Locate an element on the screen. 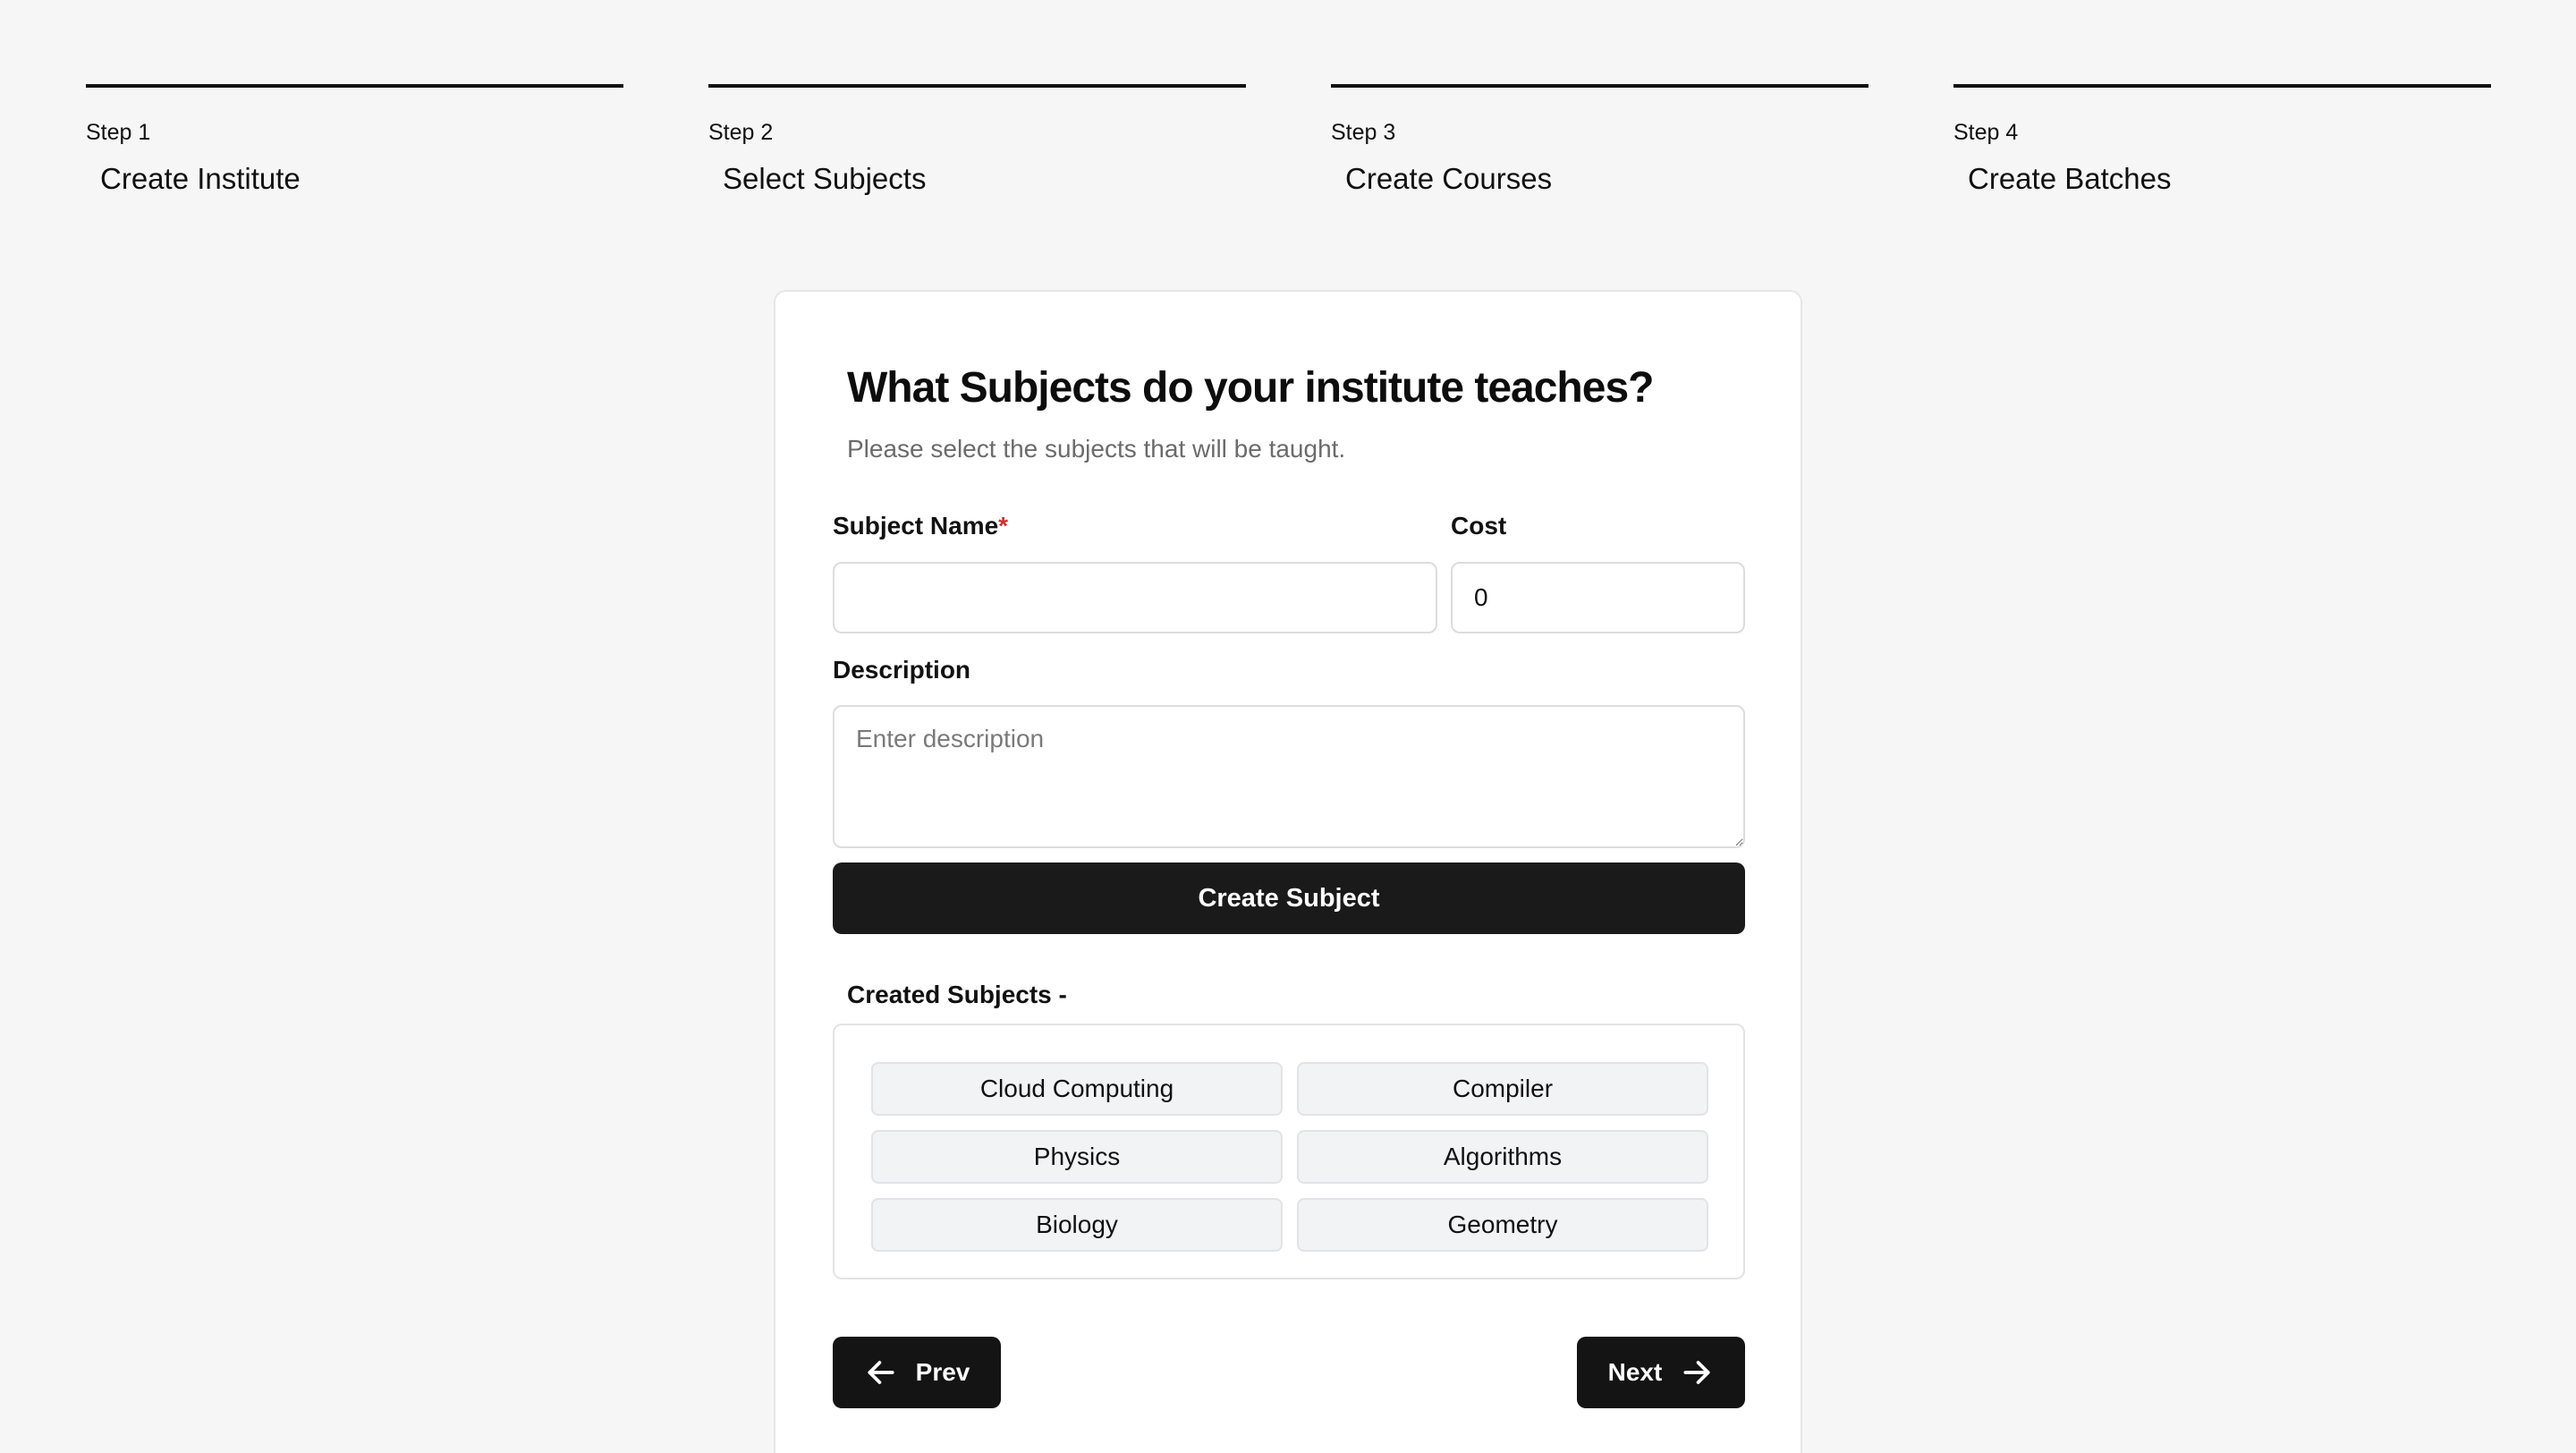 The height and width of the screenshot is (1453, 2576). description-label: Description is located at coordinates (902, 670).